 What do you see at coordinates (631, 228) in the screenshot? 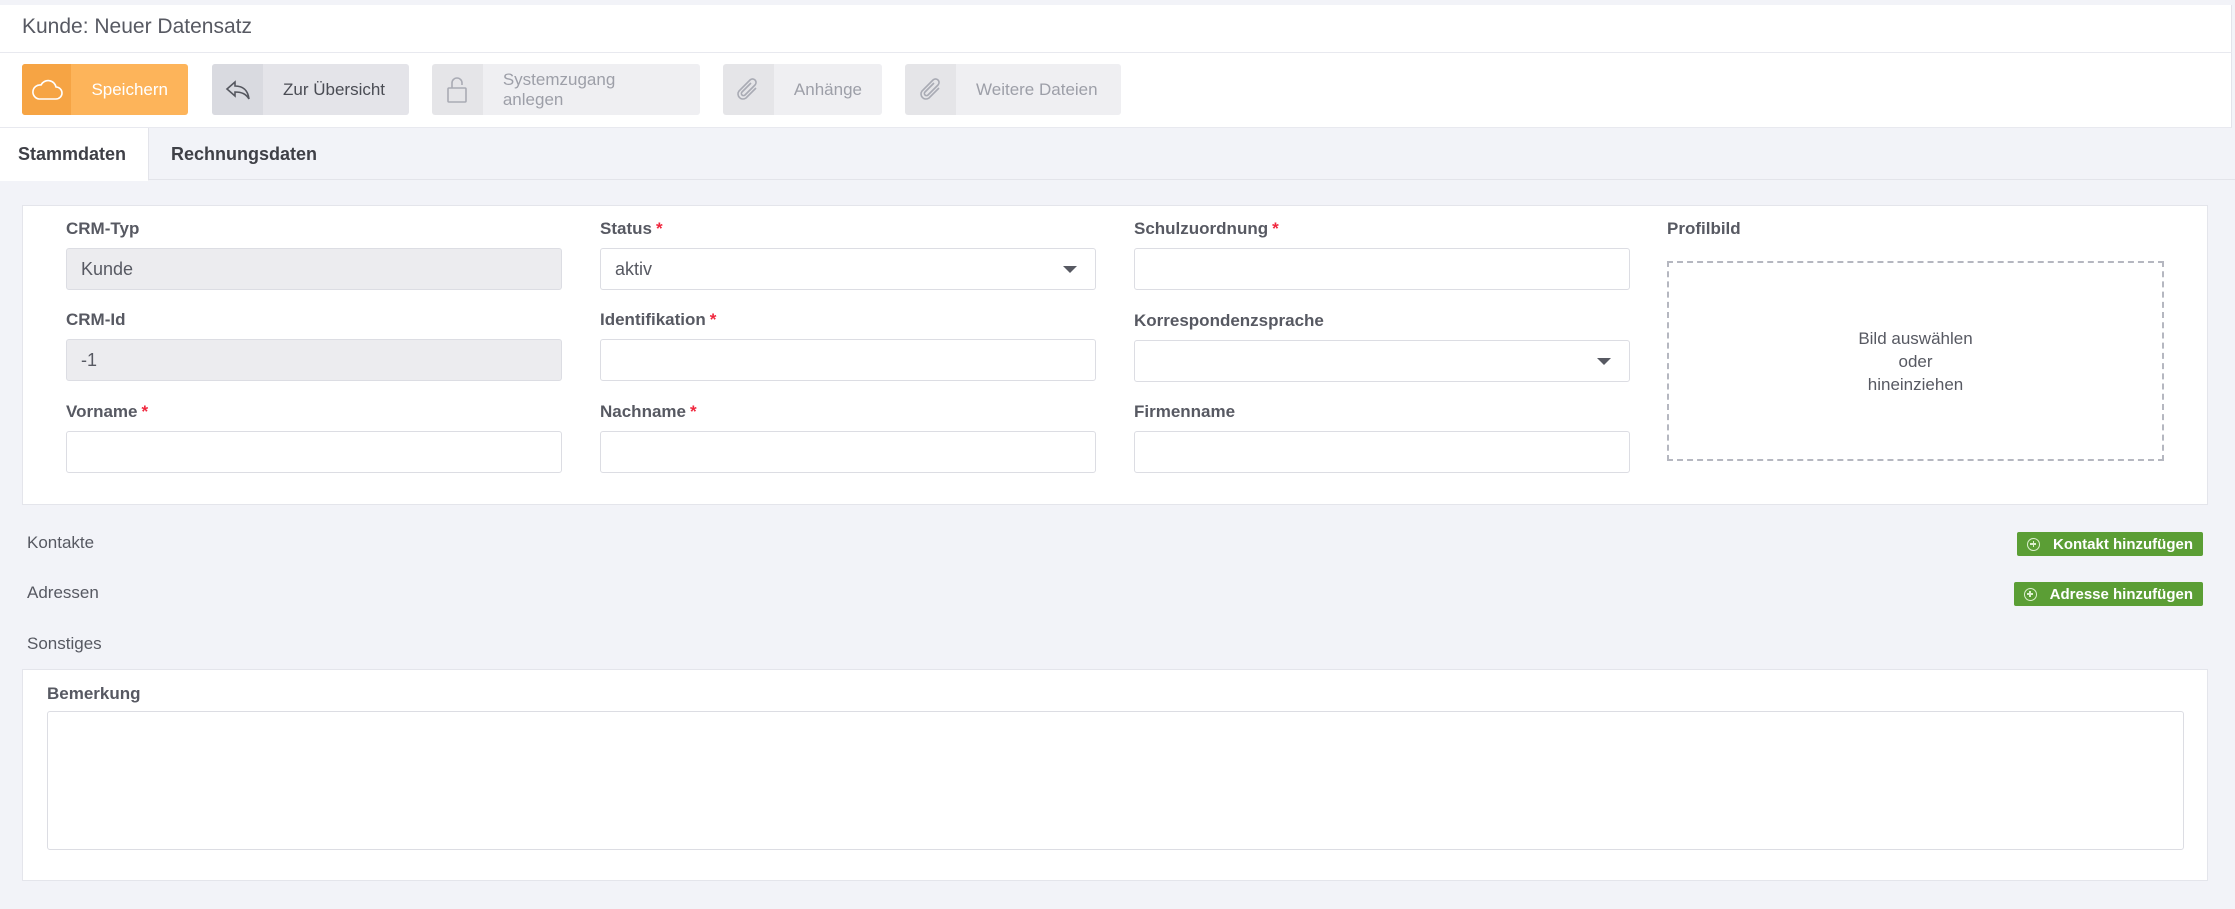
I see `status-label: Status *` at bounding box center [631, 228].